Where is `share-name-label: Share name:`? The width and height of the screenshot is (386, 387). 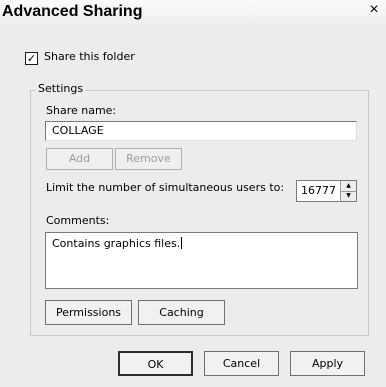
share-name-label: Share name: is located at coordinates (81, 110).